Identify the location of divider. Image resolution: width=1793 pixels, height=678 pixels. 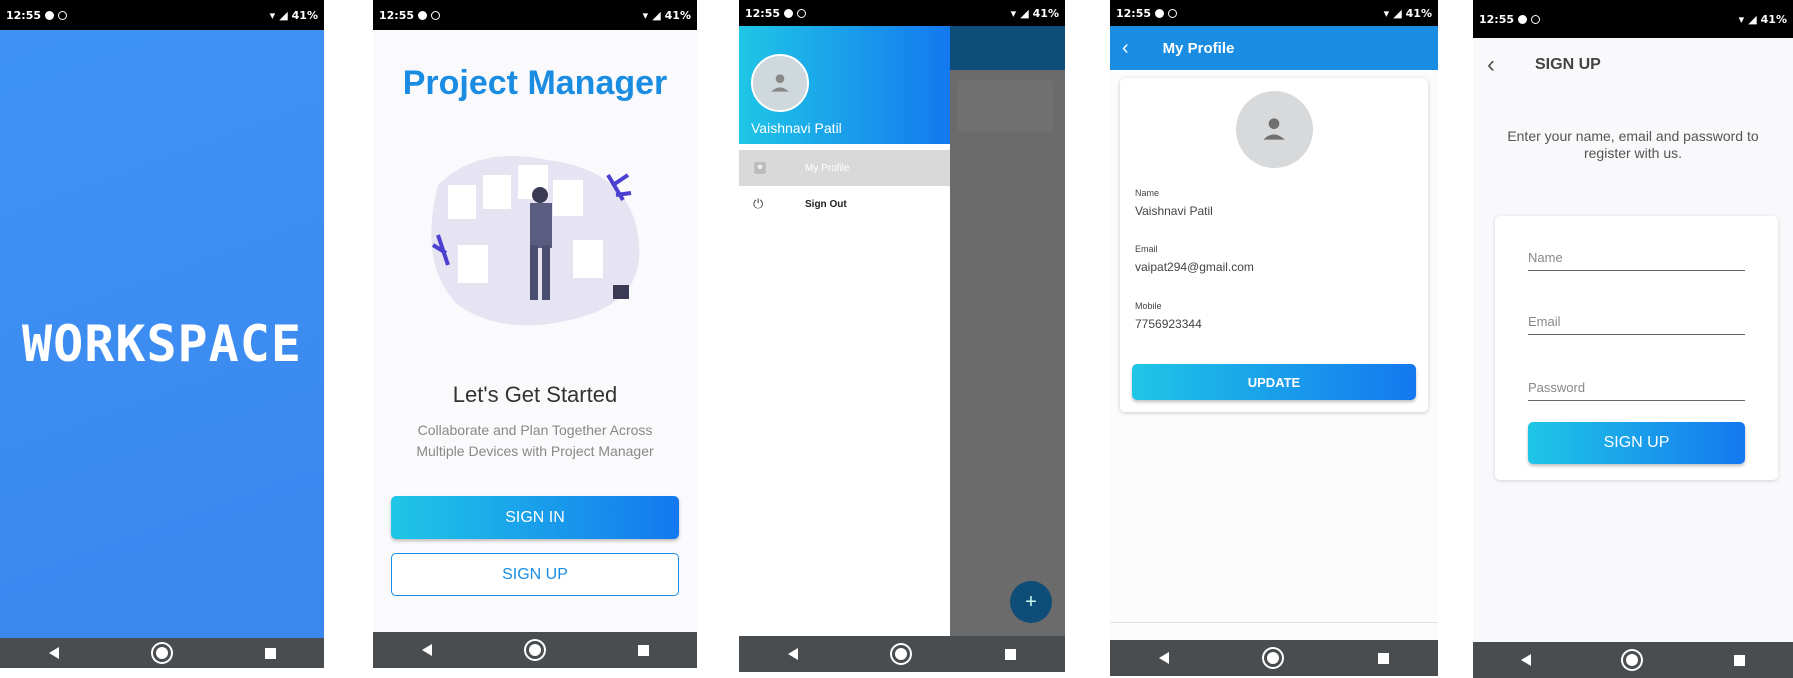
(1274, 622).